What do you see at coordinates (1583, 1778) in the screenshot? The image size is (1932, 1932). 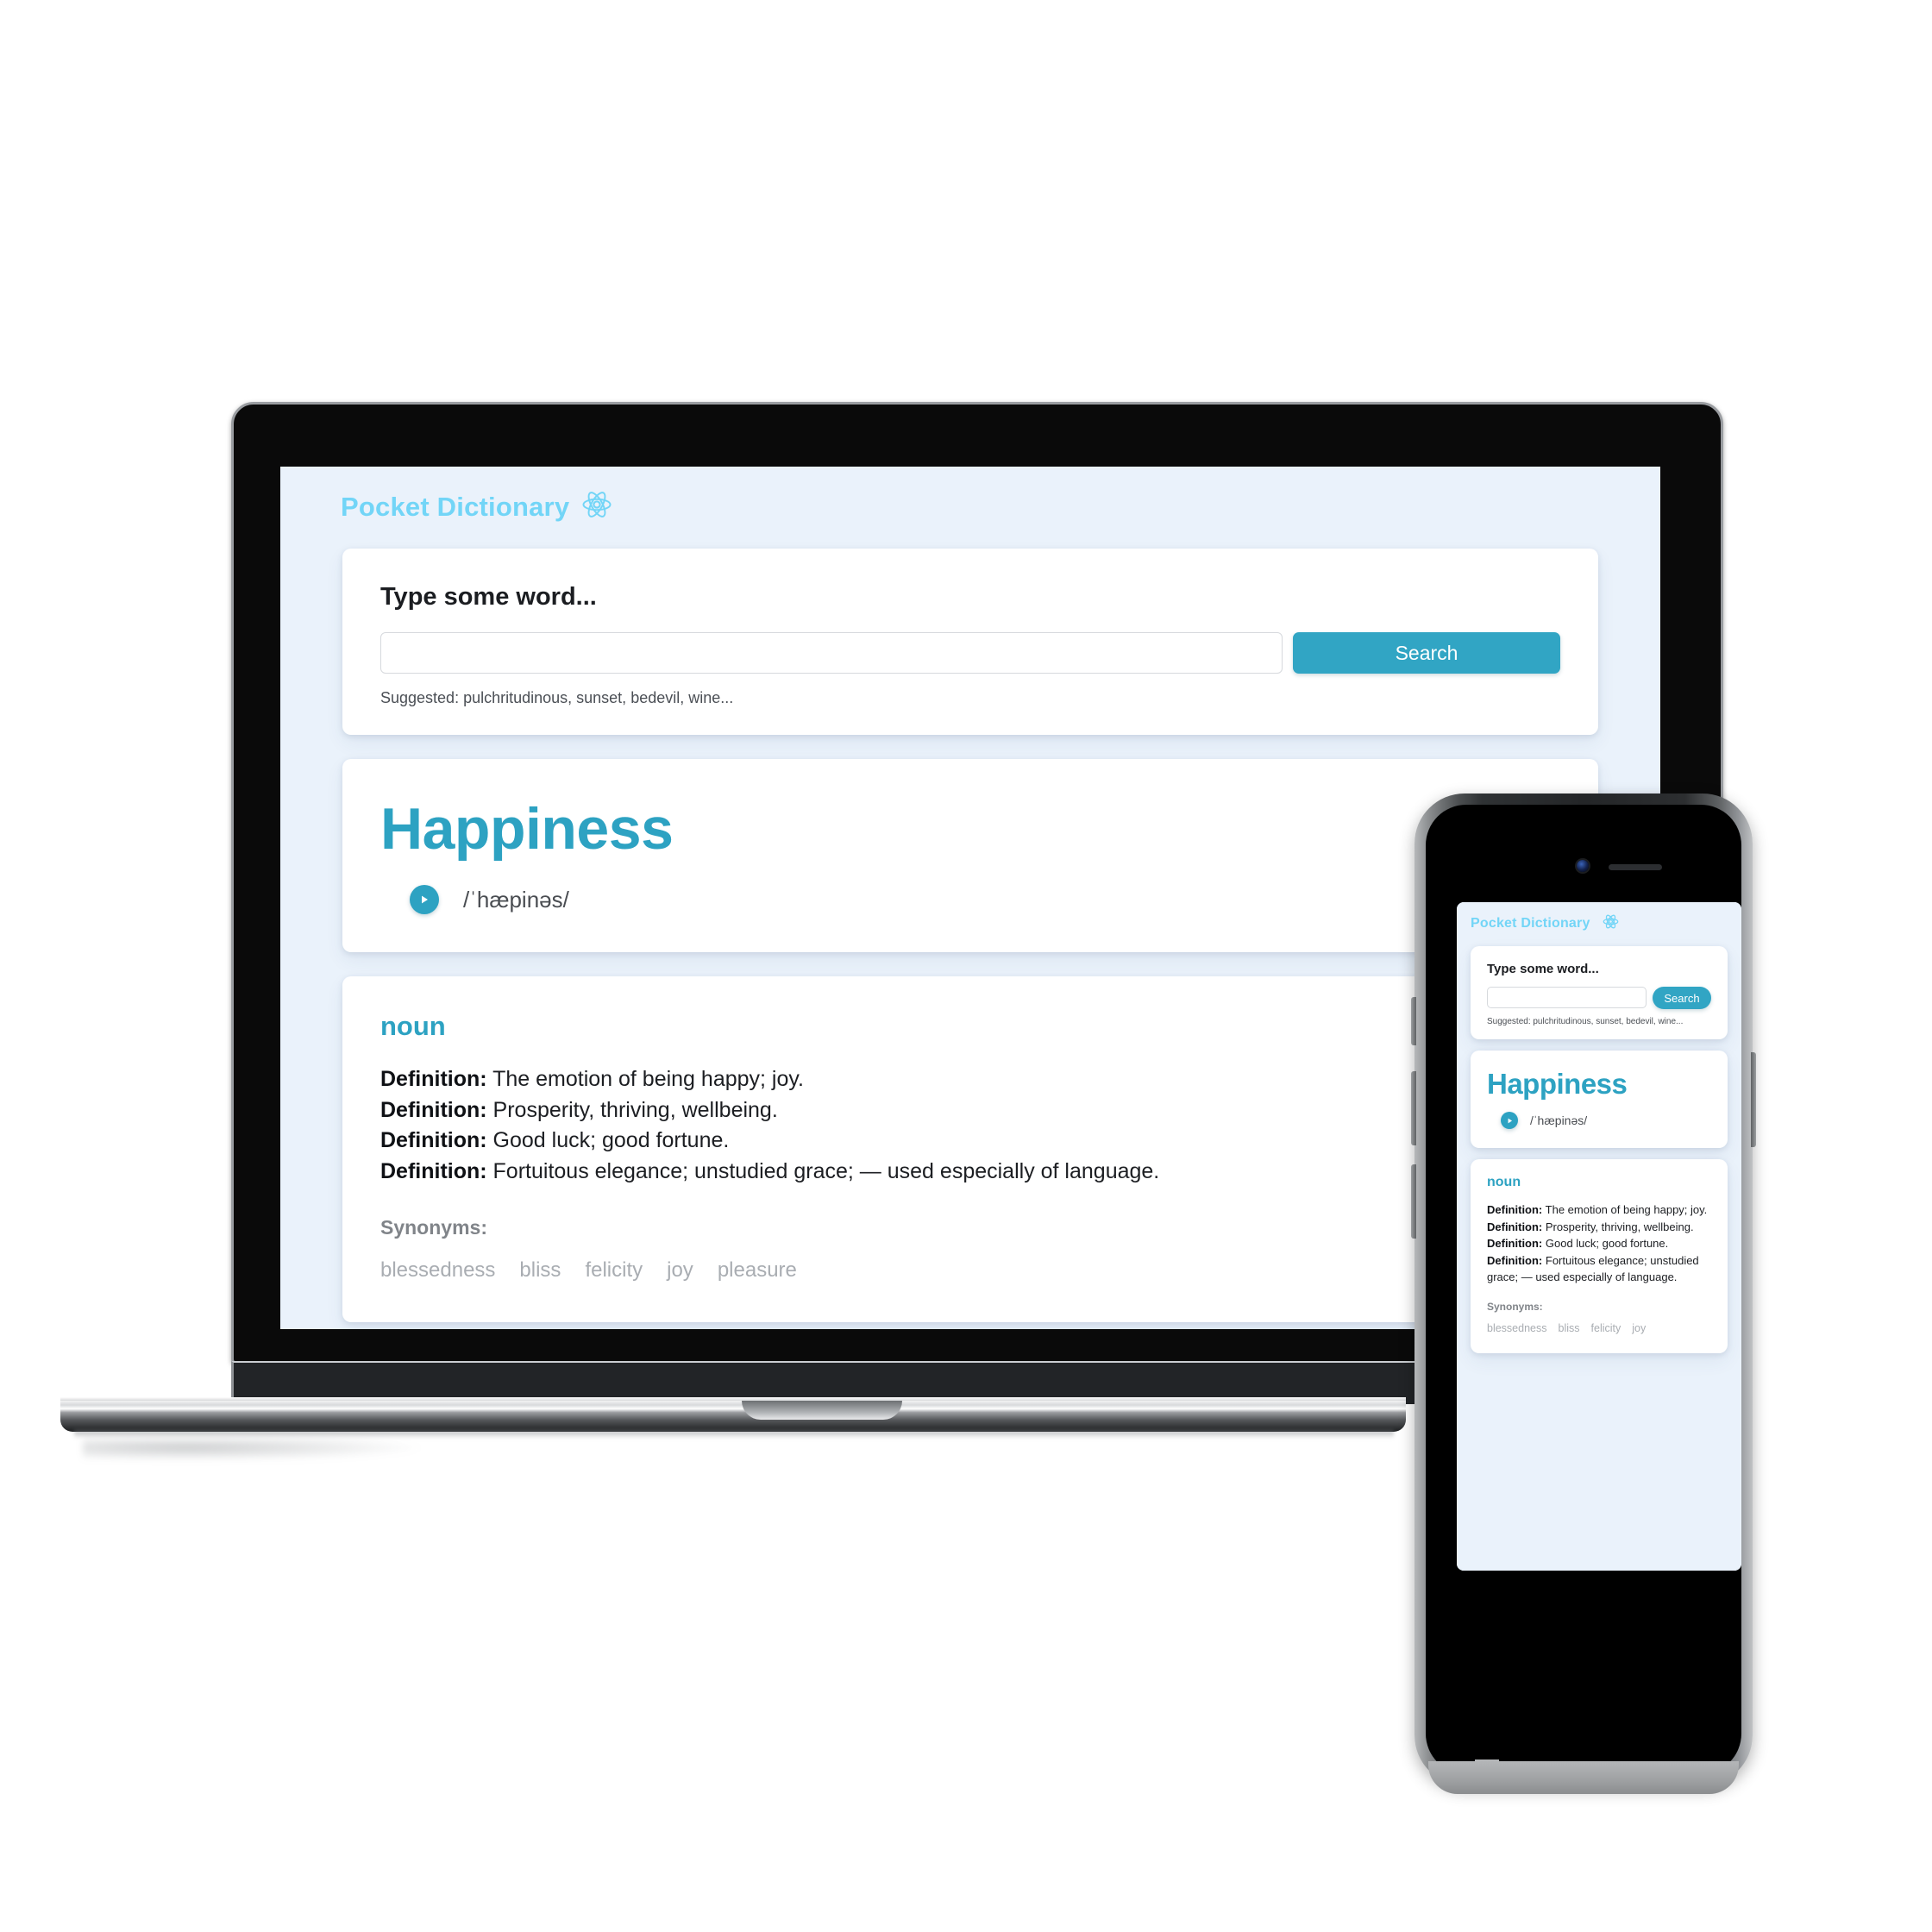 I see `phone-base` at bounding box center [1583, 1778].